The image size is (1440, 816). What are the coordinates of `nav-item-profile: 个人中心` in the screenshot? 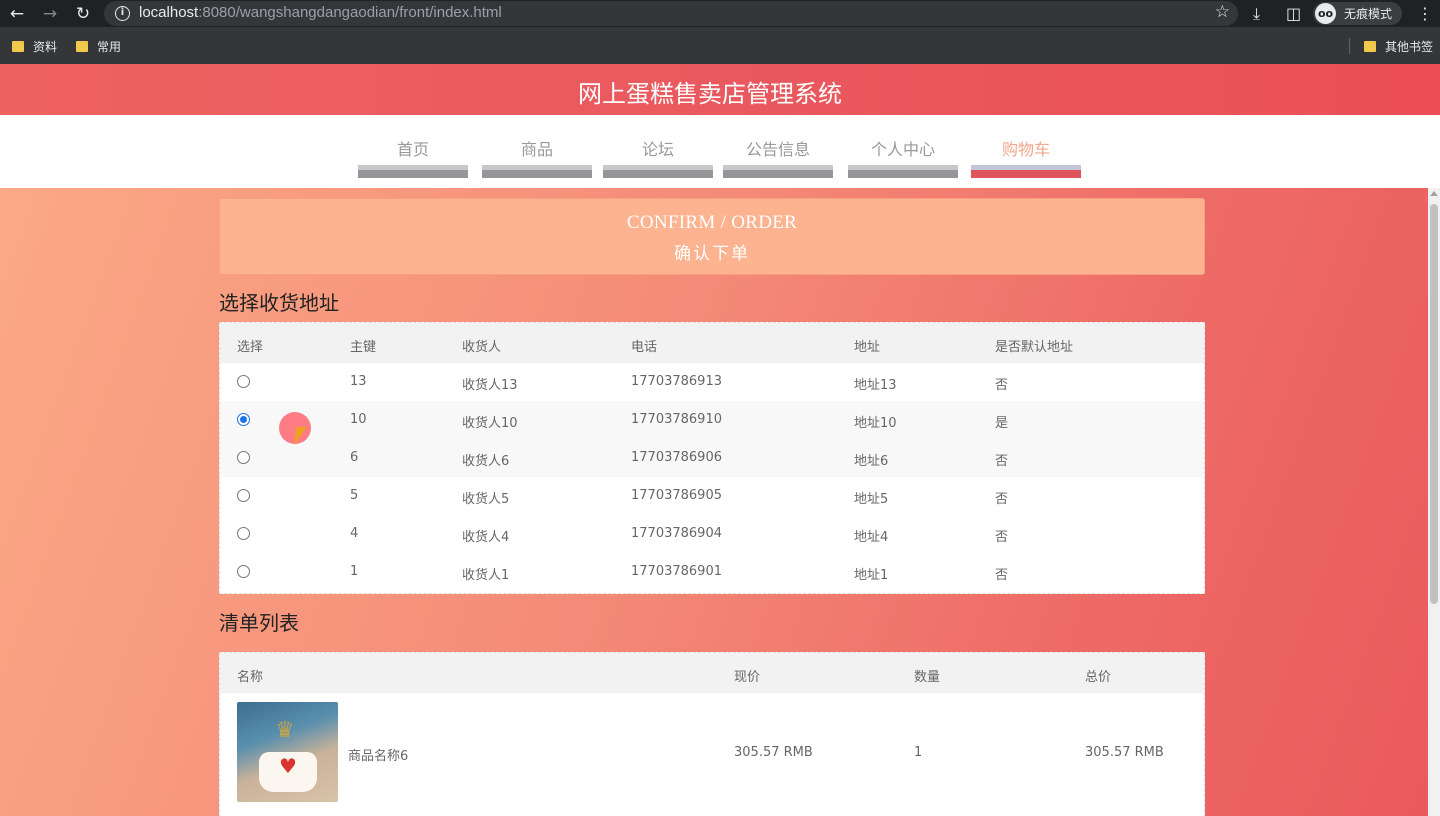 It's located at (903, 146).